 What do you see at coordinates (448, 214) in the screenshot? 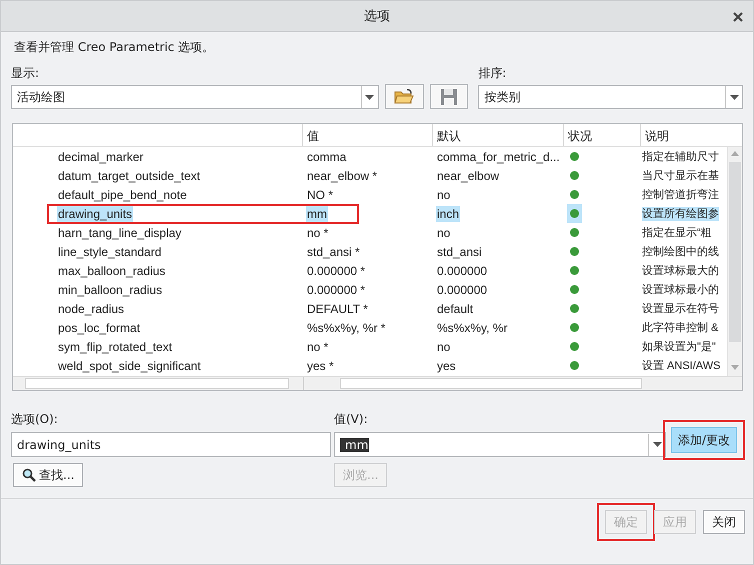
I see `table-cell: inch` at bounding box center [448, 214].